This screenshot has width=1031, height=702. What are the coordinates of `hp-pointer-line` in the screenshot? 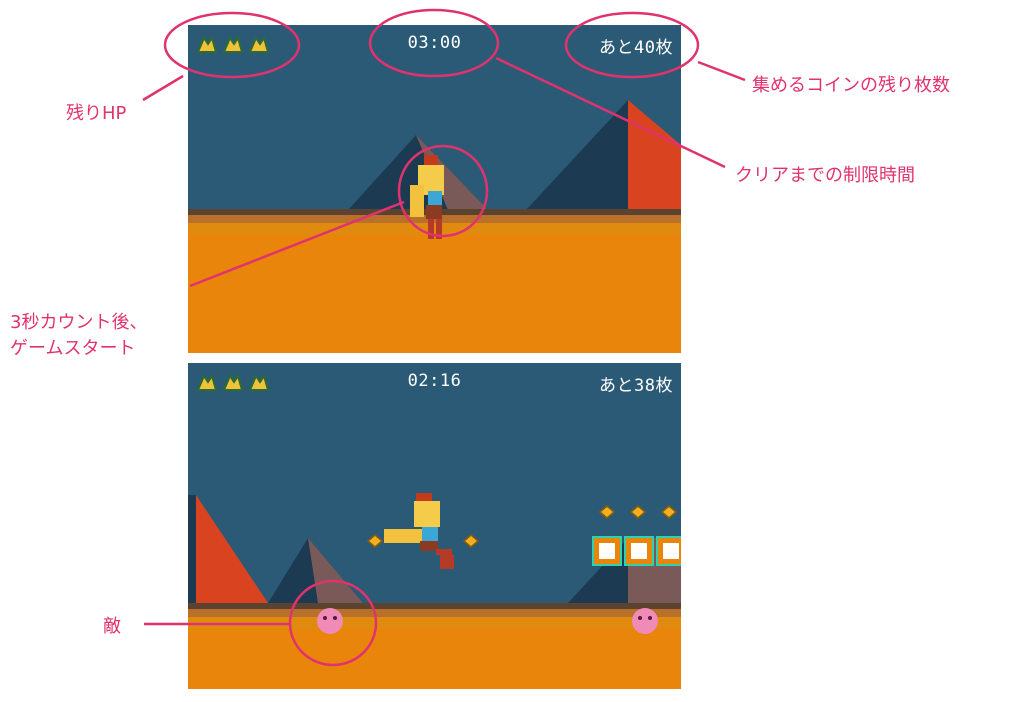 It's located at (163, 88).